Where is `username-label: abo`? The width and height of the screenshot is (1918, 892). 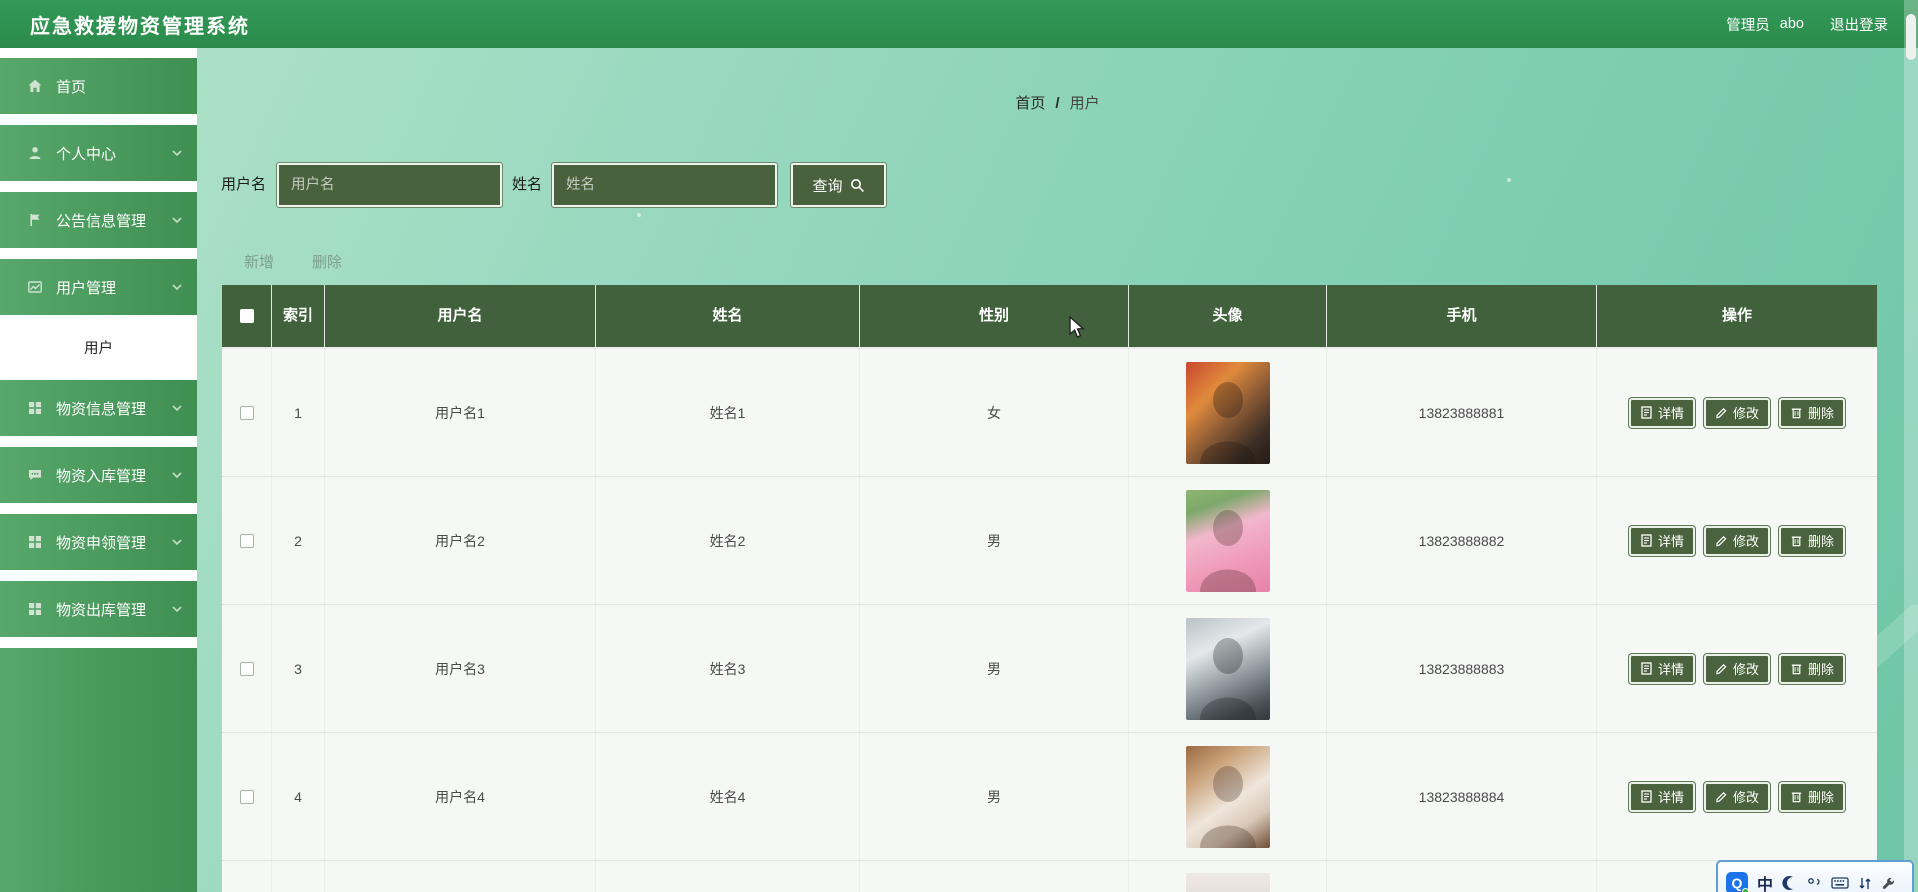
username-label: abo is located at coordinates (1791, 24).